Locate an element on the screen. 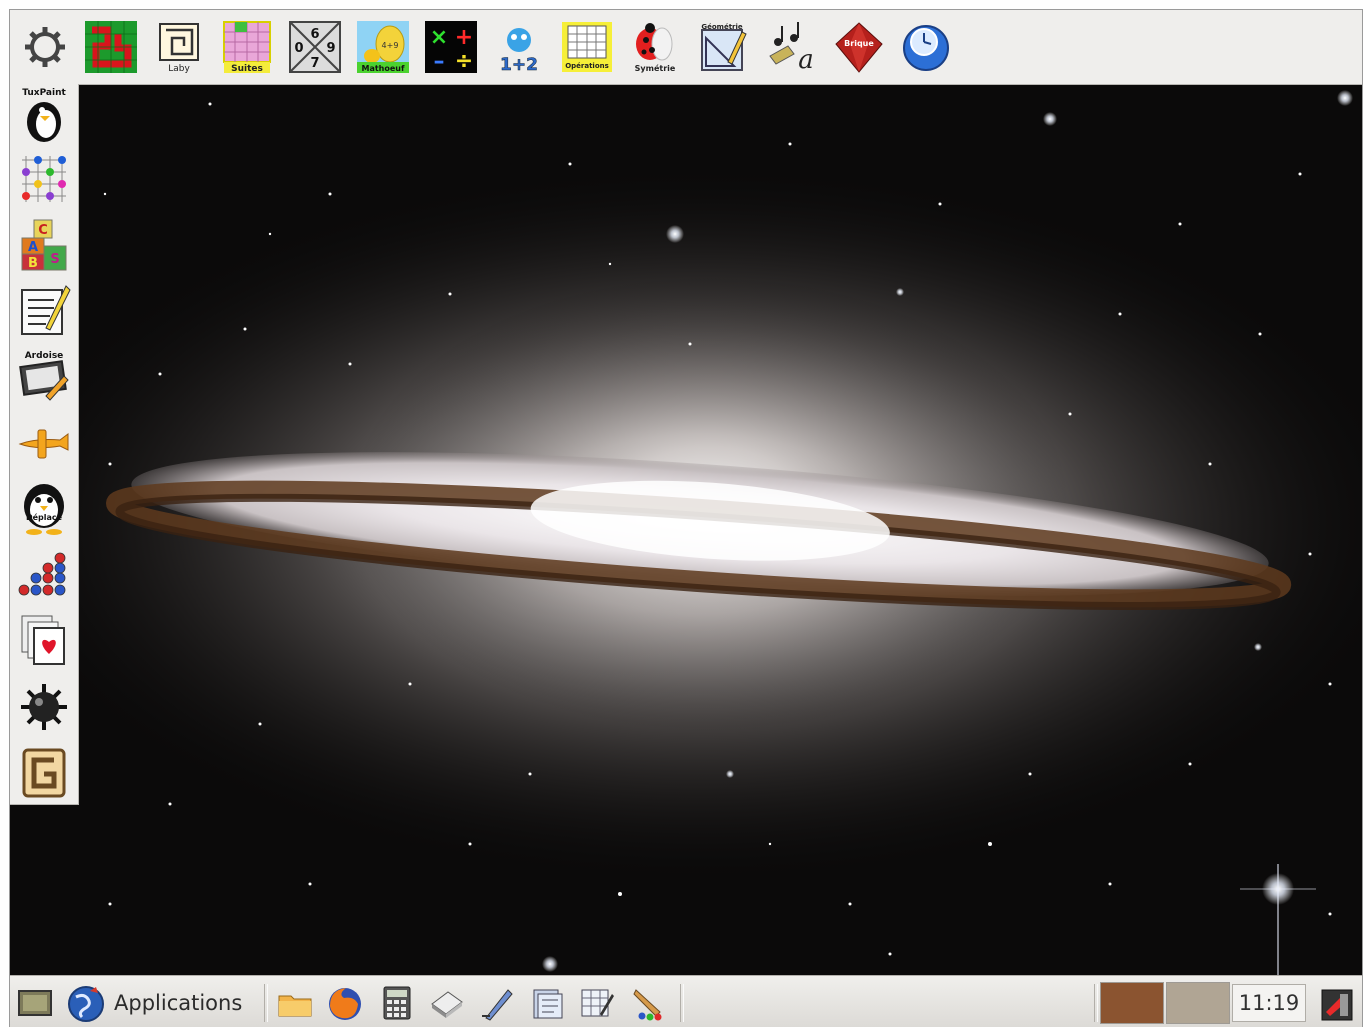 The width and height of the screenshot is (1368, 1027). airplane-icon is located at coordinates (44, 443).